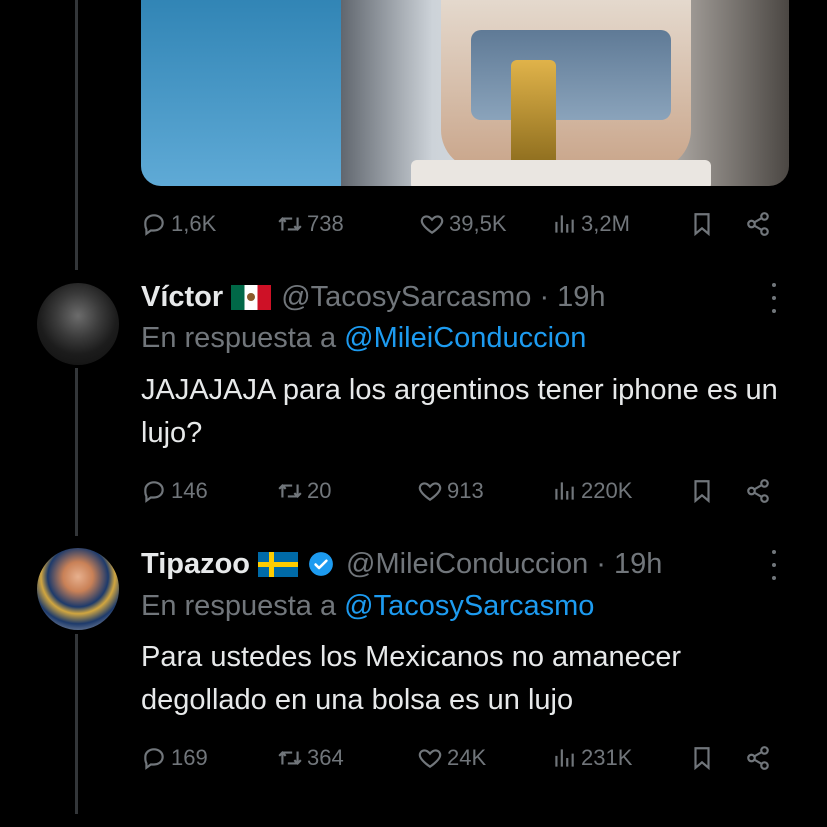  Describe the element at coordinates (325, 757) in the screenshot. I see `retweet-count: 364` at that location.